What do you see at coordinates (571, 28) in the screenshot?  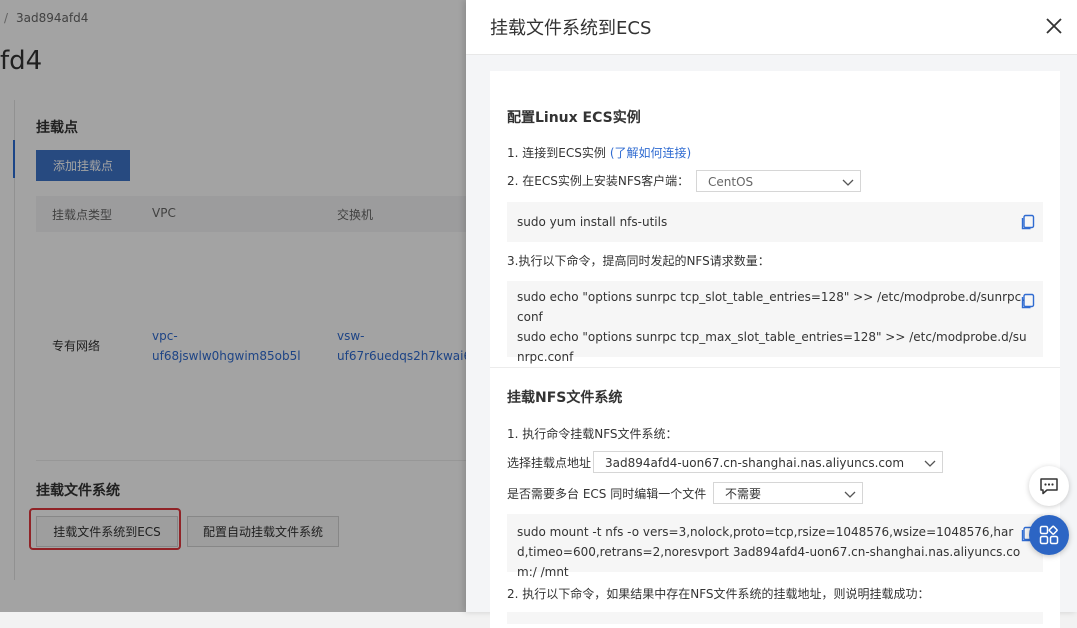 I see `drawer-title: 挂载文件系统到ECS` at bounding box center [571, 28].